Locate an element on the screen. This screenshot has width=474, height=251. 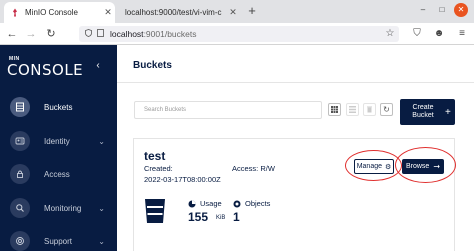
access-label: Access: R/W is located at coordinates (253, 168).